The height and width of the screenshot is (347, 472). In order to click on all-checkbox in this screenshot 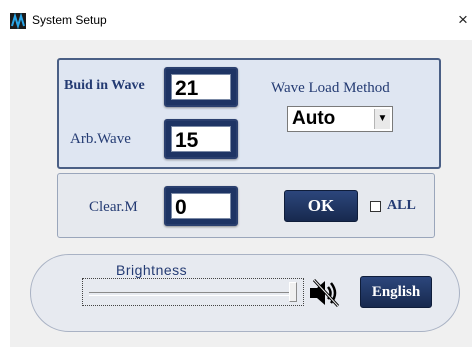, I will do `click(375, 206)`.